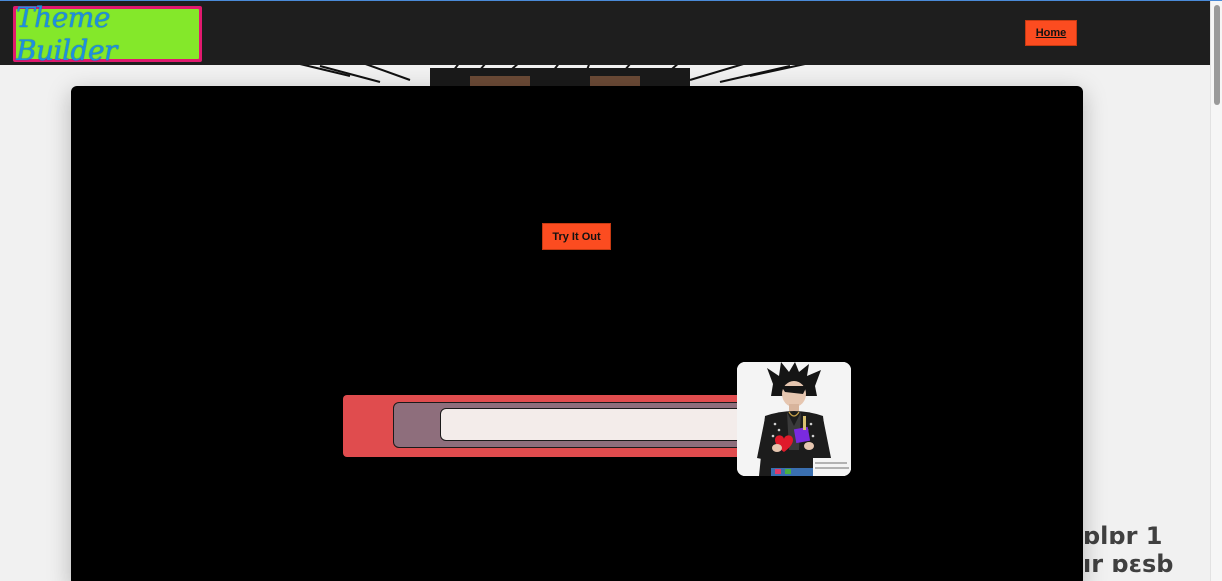 Image resolution: width=1222 pixels, height=581 pixels. I want to click on home-nav-button: Home, so click(1051, 33).